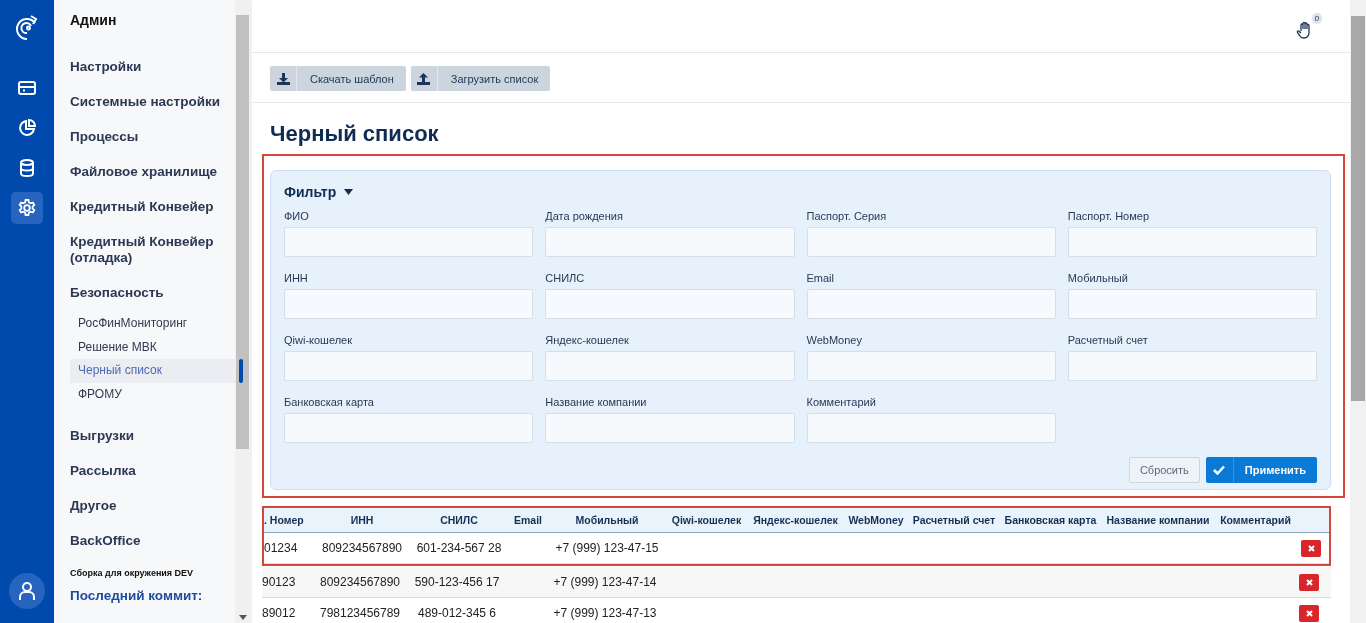  Describe the element at coordinates (27, 168) in the screenshot. I see `database-icon` at that location.